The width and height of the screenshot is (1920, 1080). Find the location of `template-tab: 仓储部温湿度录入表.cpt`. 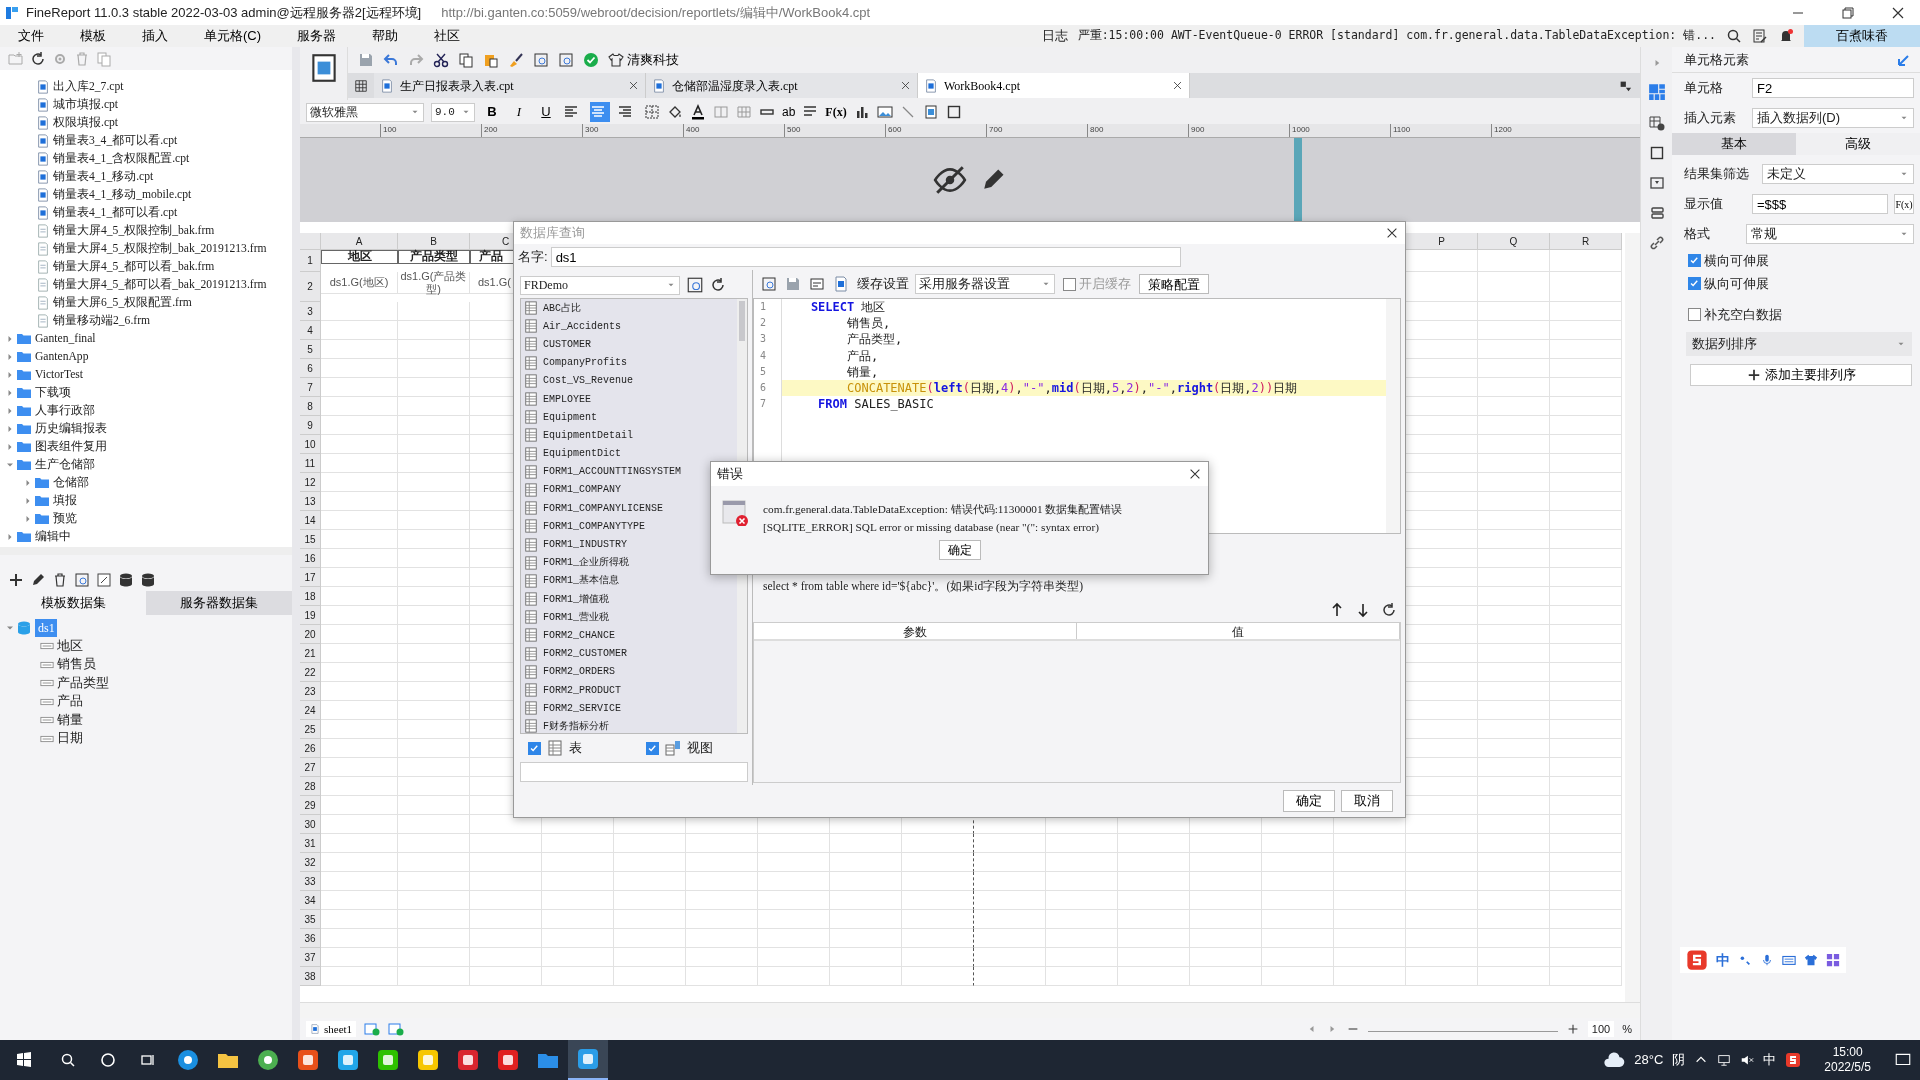

template-tab: 仓储部温湿度录入表.cpt is located at coordinates (782, 85).